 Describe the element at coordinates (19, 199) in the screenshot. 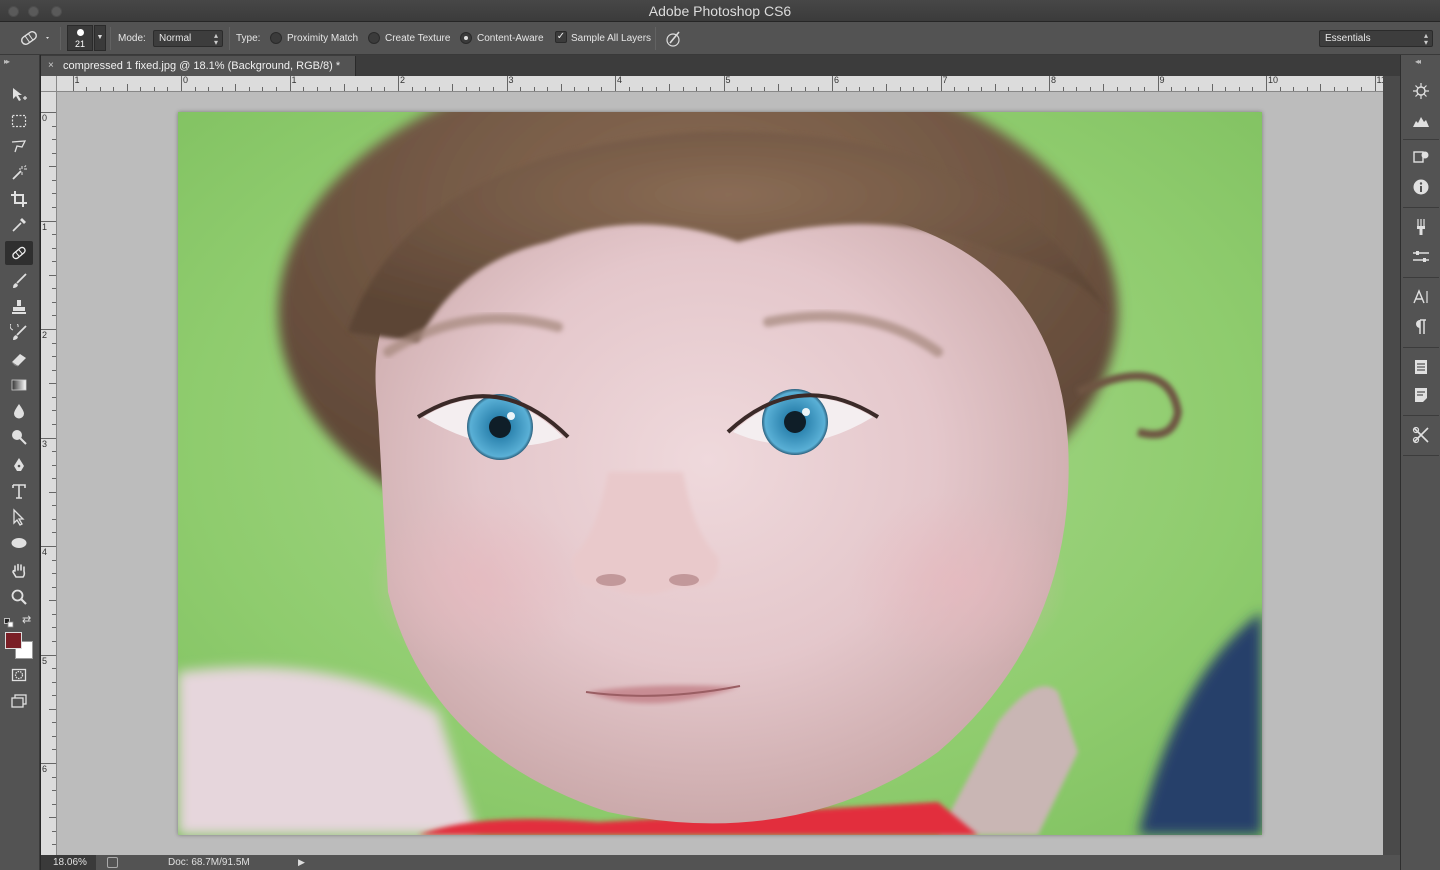

I see `crop-tool` at that location.